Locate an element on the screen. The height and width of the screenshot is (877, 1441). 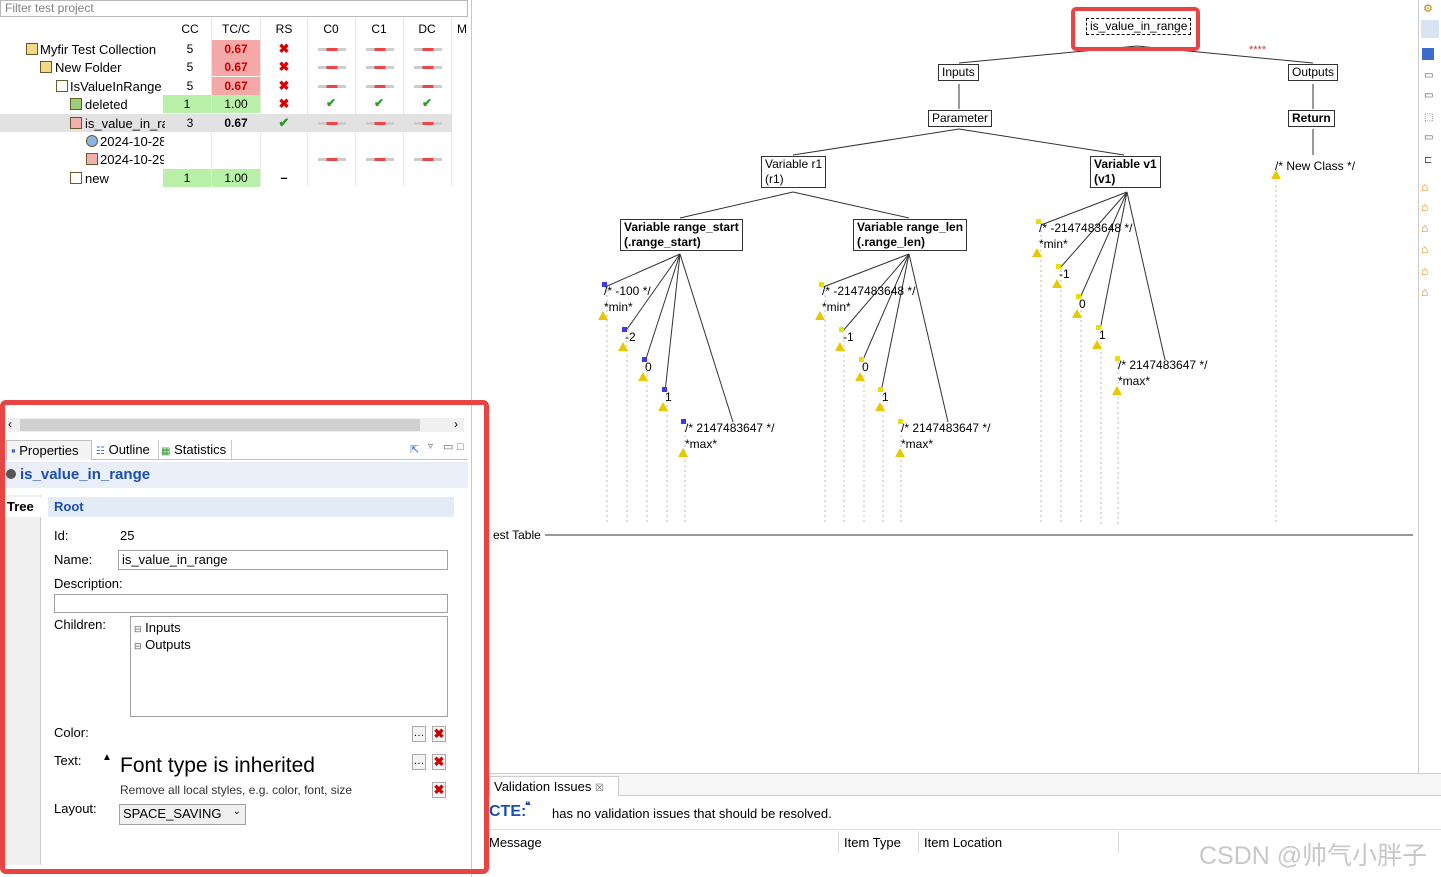
close-icon: ☒ is located at coordinates (599, 788).